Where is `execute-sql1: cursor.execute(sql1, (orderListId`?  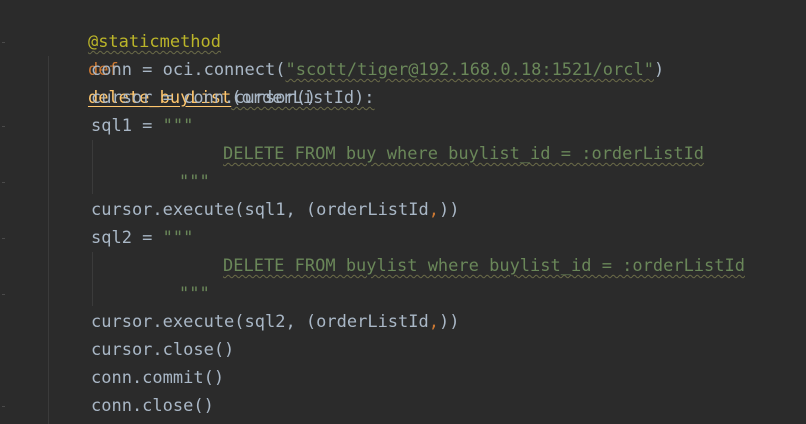 execute-sql1: cursor.execute(sql1, (orderListId is located at coordinates (260, 210).